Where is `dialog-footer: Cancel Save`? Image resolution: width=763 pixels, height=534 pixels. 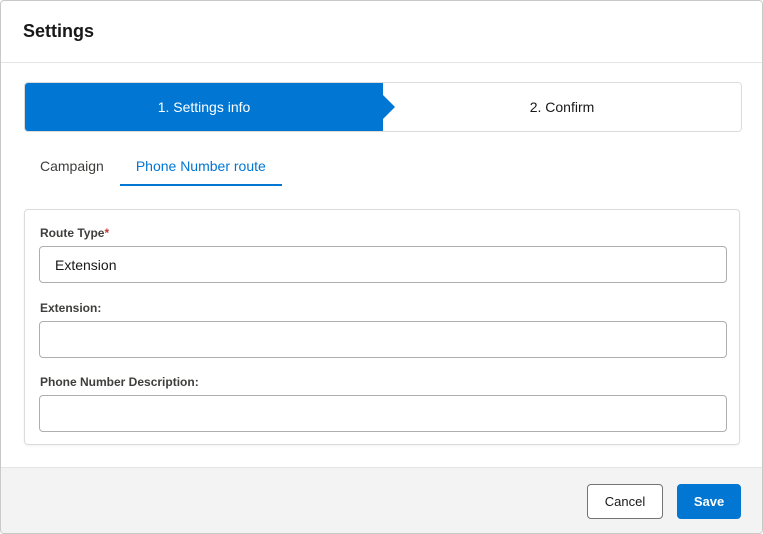
dialog-footer: Cancel Save is located at coordinates (381, 500).